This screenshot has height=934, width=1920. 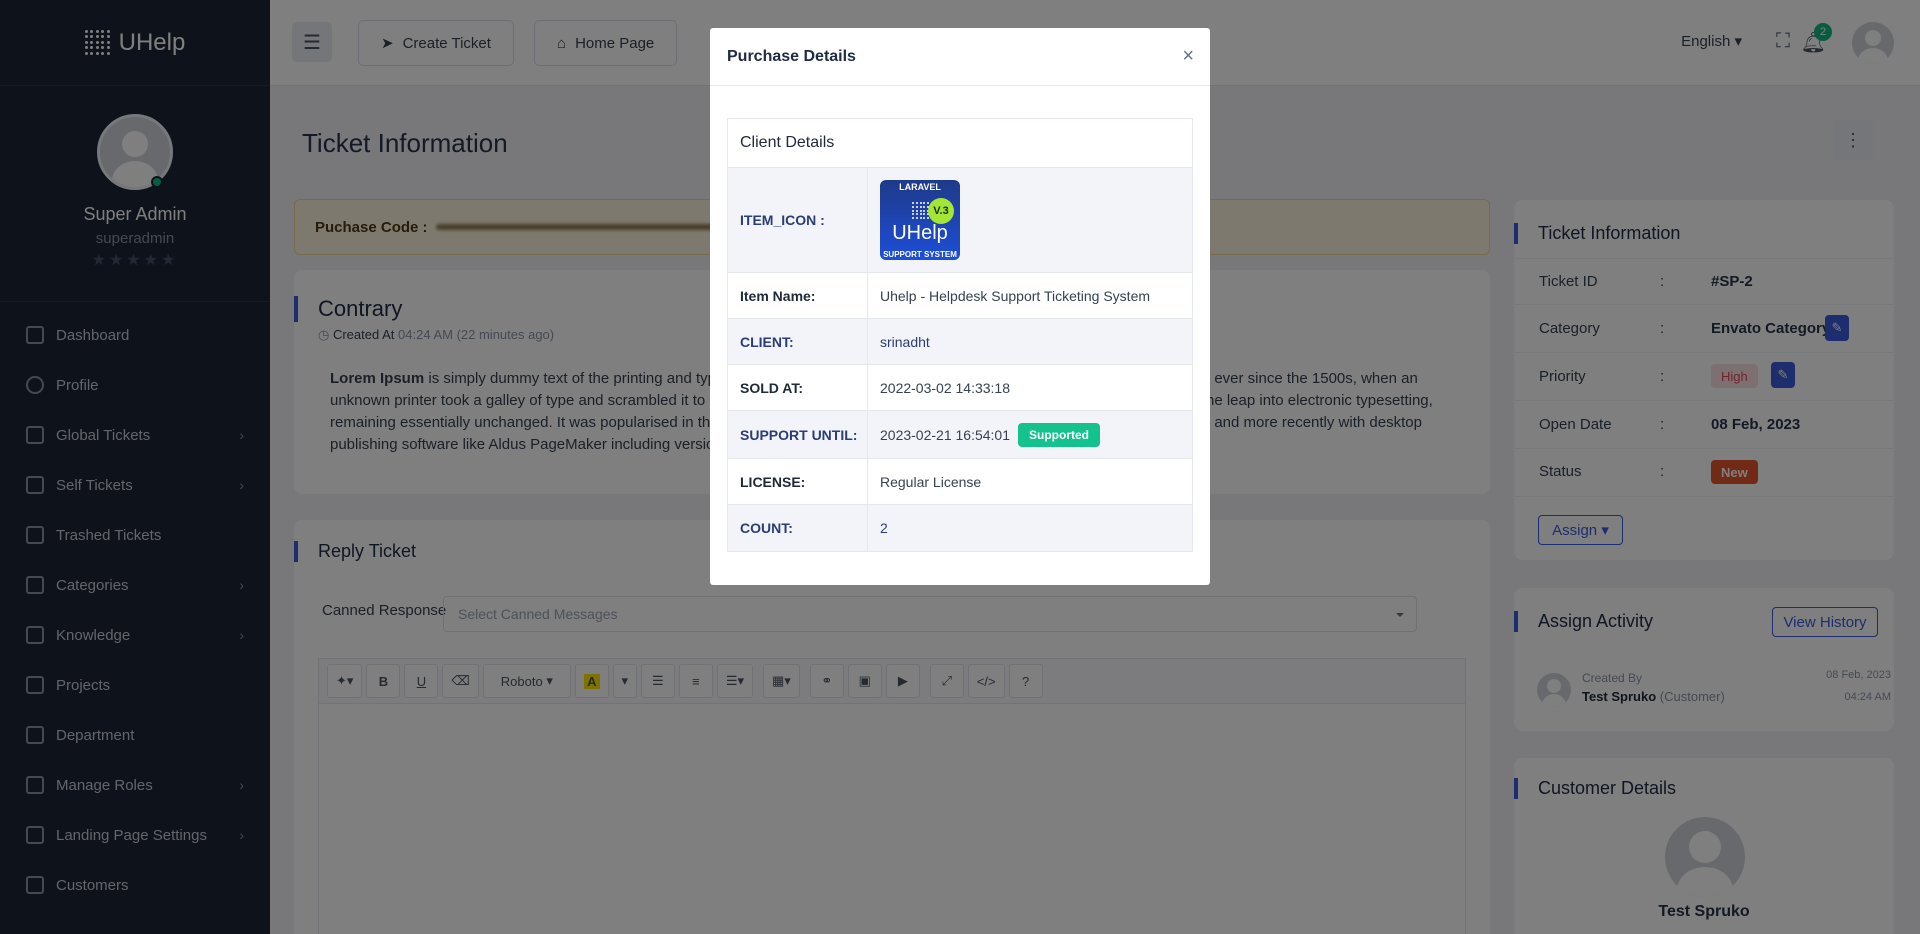 I want to click on row-key: COUNT:, so click(x=798, y=528).